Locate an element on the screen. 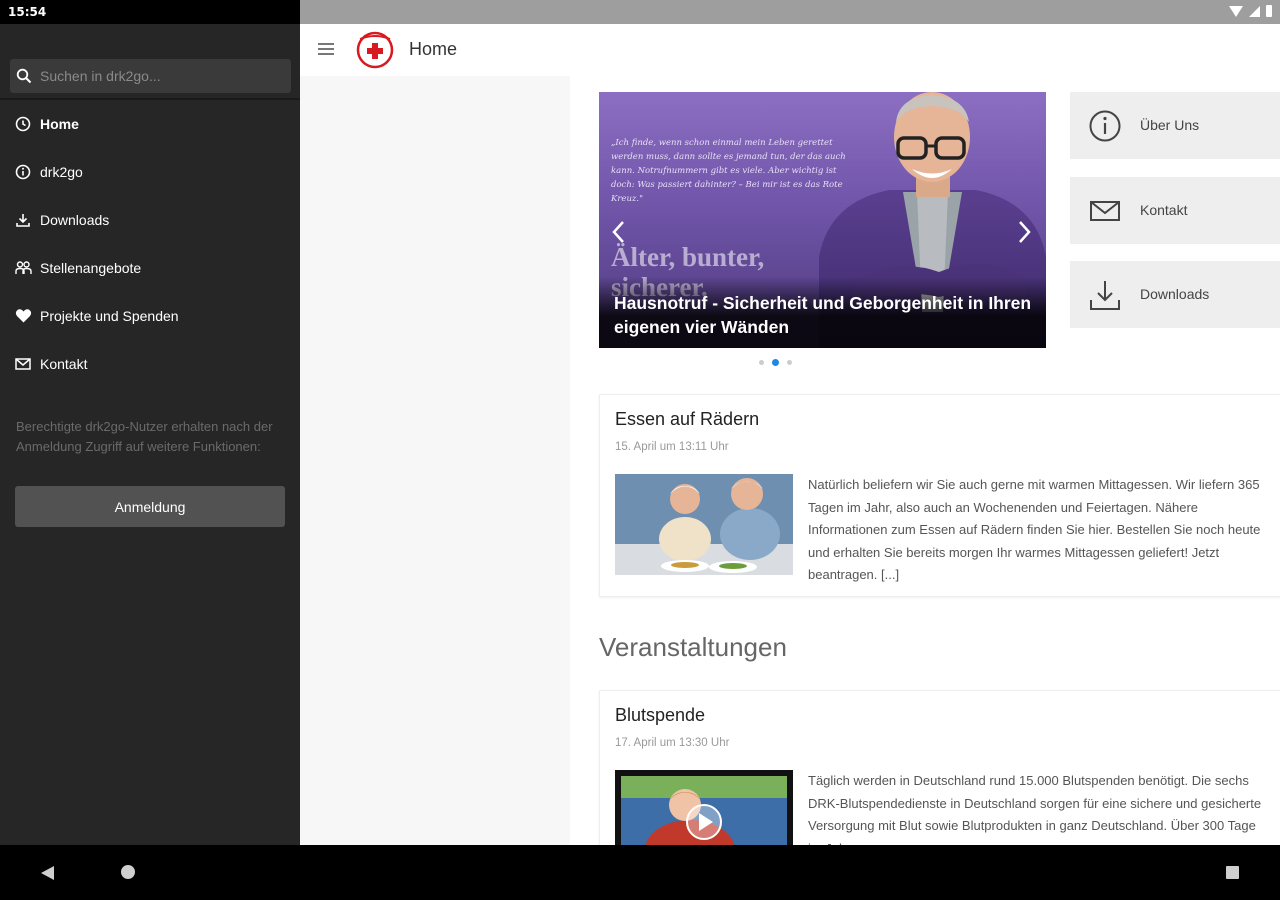  recents-icon is located at coordinates (1232, 872).